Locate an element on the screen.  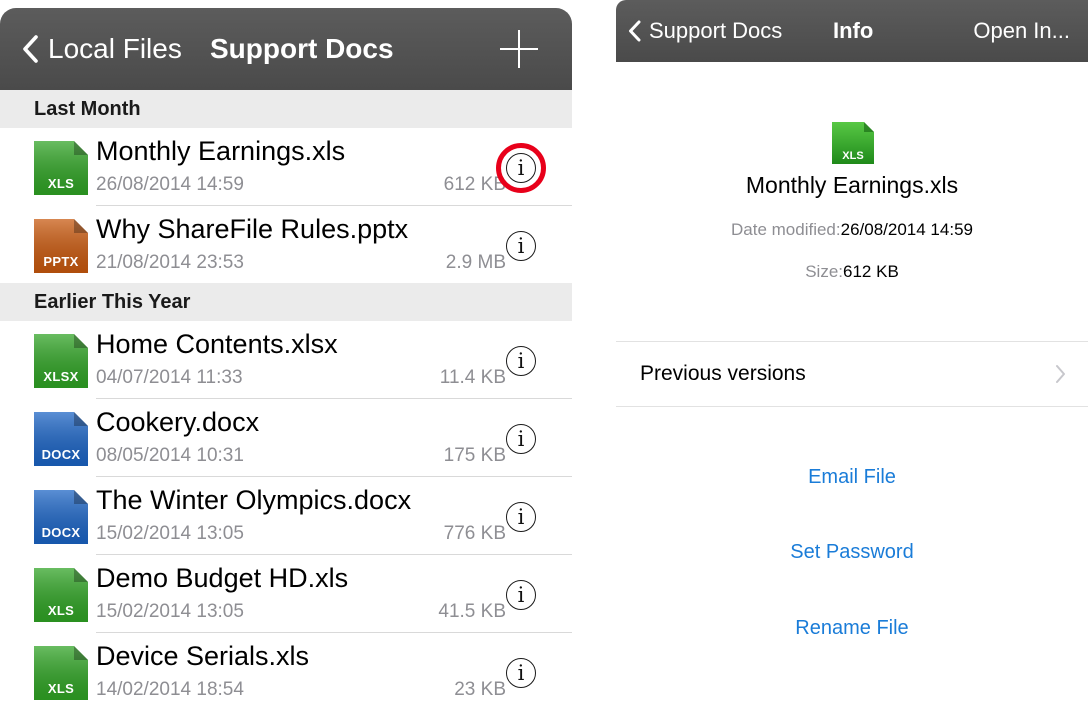
previous-versions-label: Previous versions is located at coordinates (723, 373).